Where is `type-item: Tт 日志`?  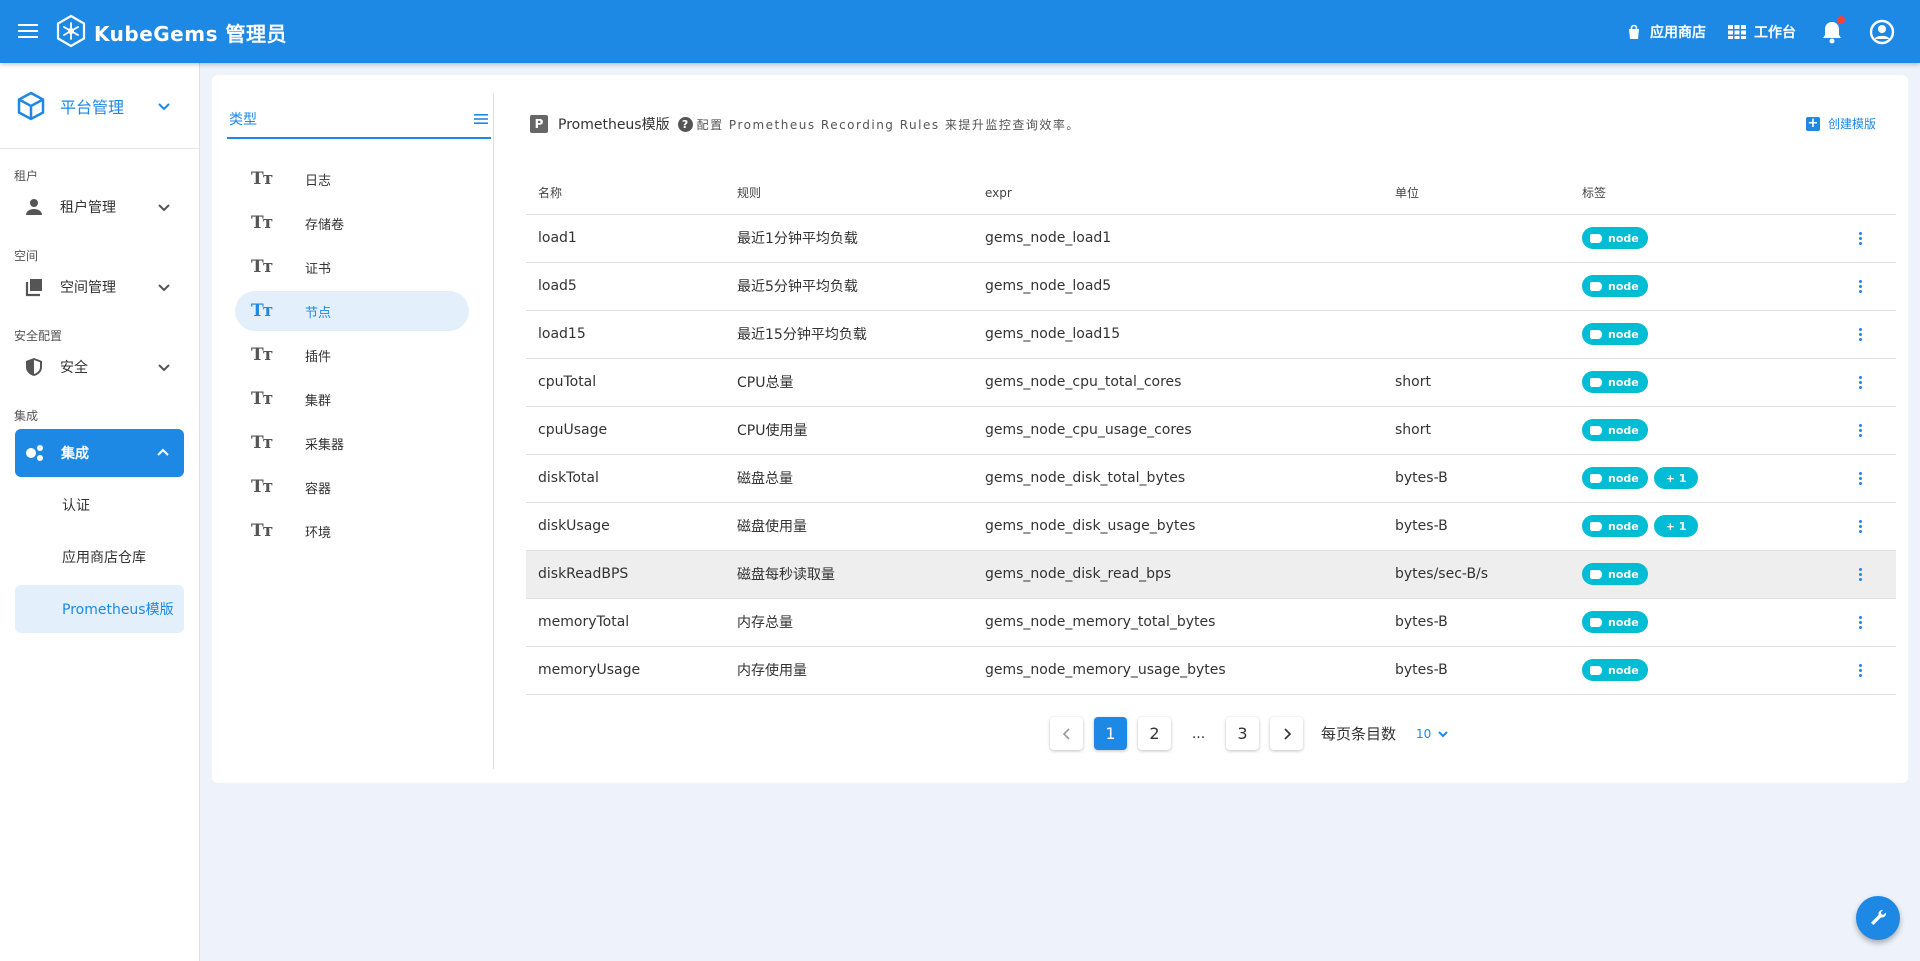 type-item: Tт 日志 is located at coordinates (352, 179).